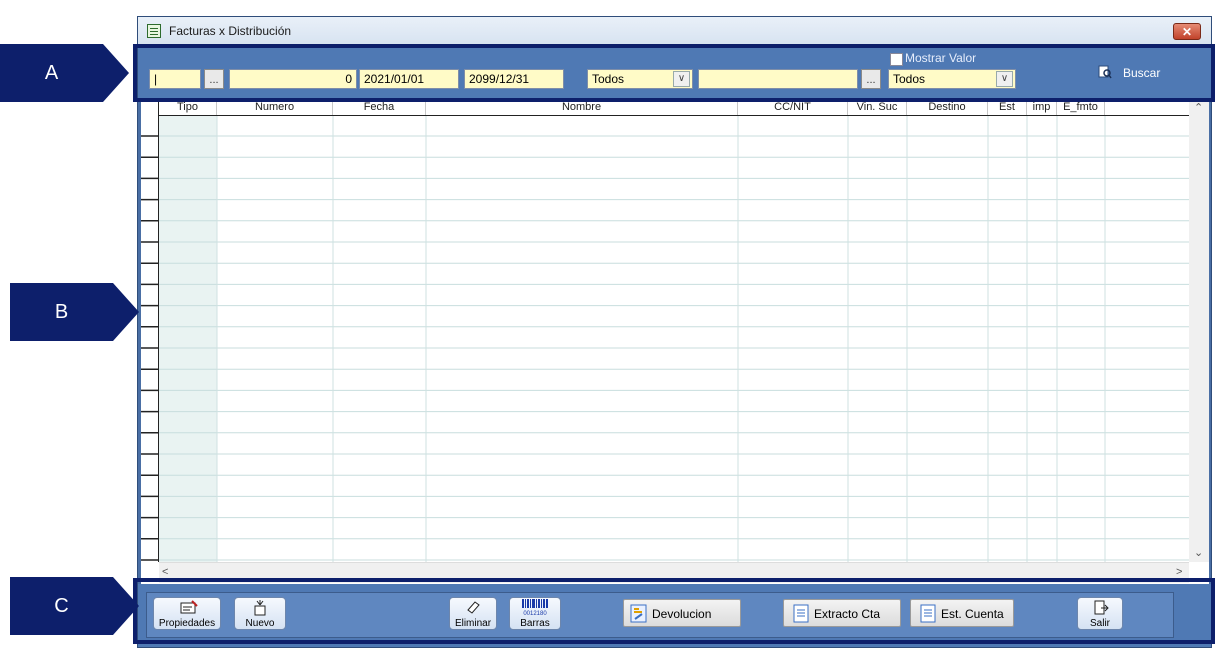 The height and width of the screenshot is (654, 1225). I want to click on scroll-right-icon: >, so click(1179, 572).